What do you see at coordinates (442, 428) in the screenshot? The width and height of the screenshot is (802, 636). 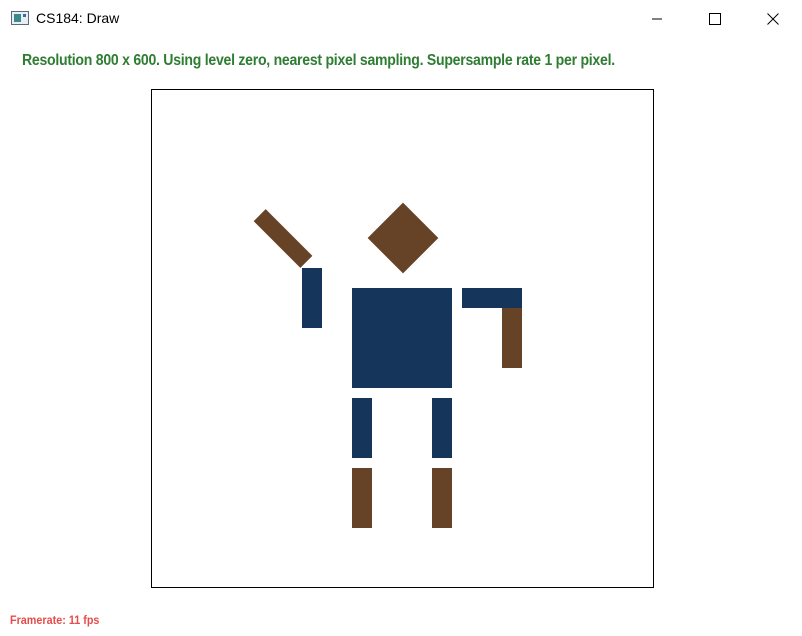 I see `figure-right-thigh` at bounding box center [442, 428].